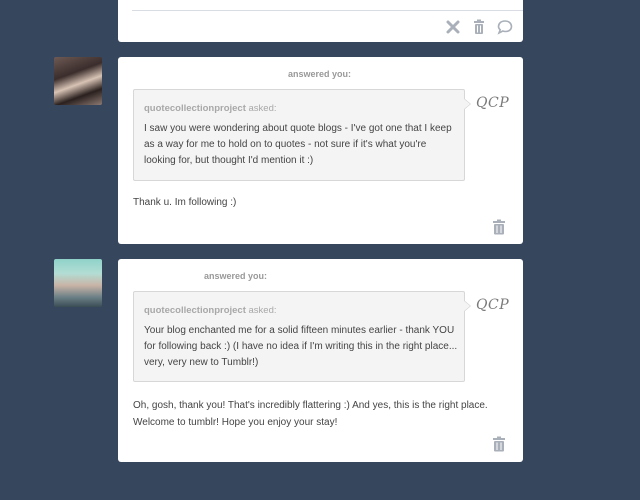 The image size is (640, 500). Describe the element at coordinates (185, 202) in the screenshot. I see `answer-text: Thank u. Im following :)` at that location.